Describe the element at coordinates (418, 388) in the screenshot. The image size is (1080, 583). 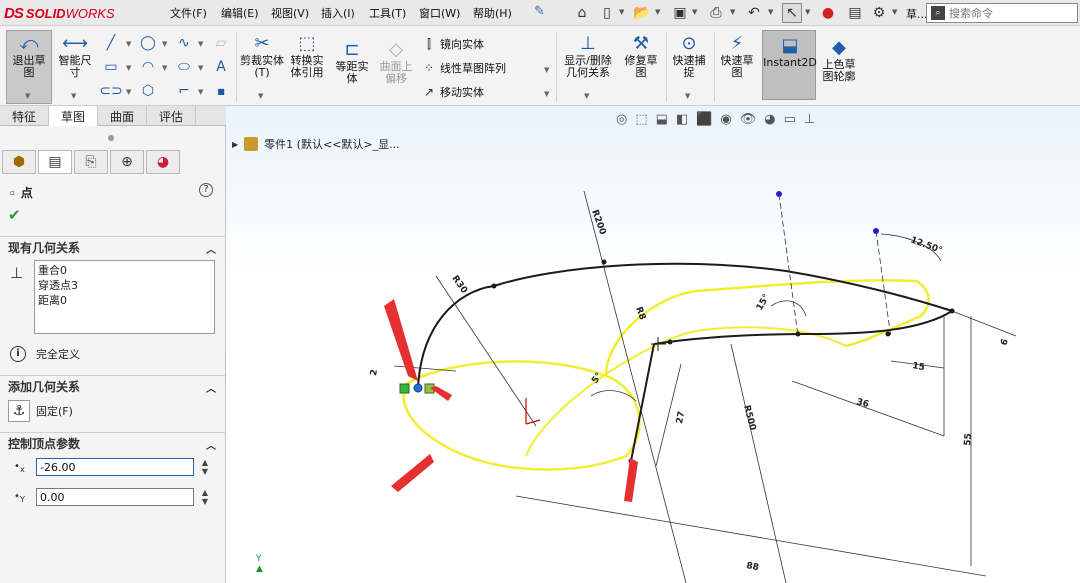
I see `selected-control-vertex` at that location.